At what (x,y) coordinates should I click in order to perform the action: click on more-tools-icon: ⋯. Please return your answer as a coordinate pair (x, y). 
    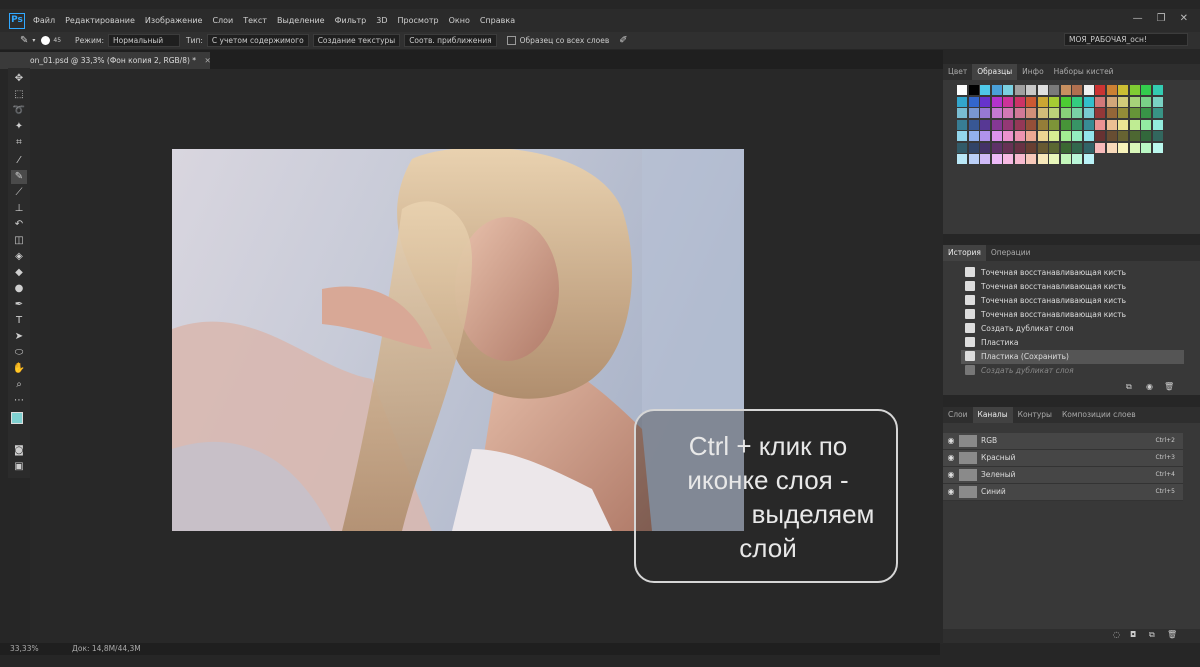
    Looking at the image, I should click on (19, 401).